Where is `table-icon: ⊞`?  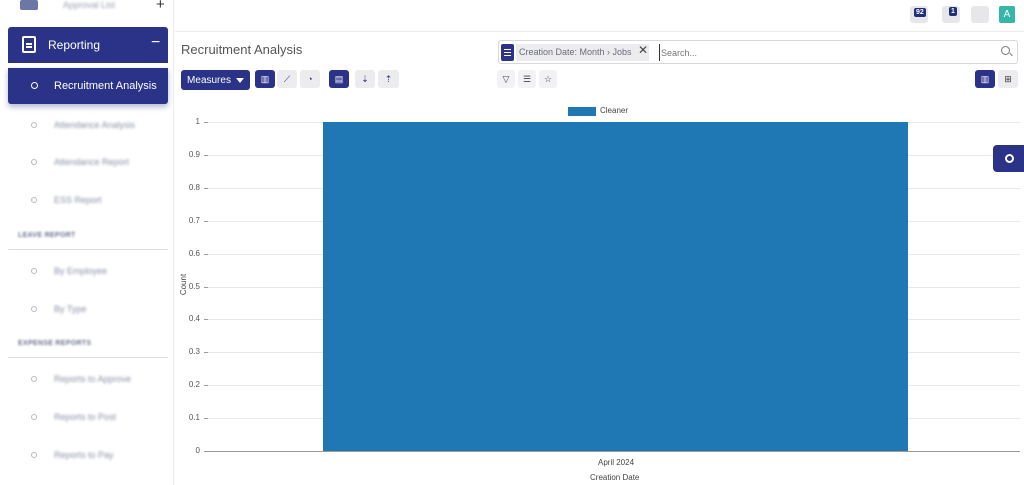 table-icon: ⊞ is located at coordinates (1008, 78).